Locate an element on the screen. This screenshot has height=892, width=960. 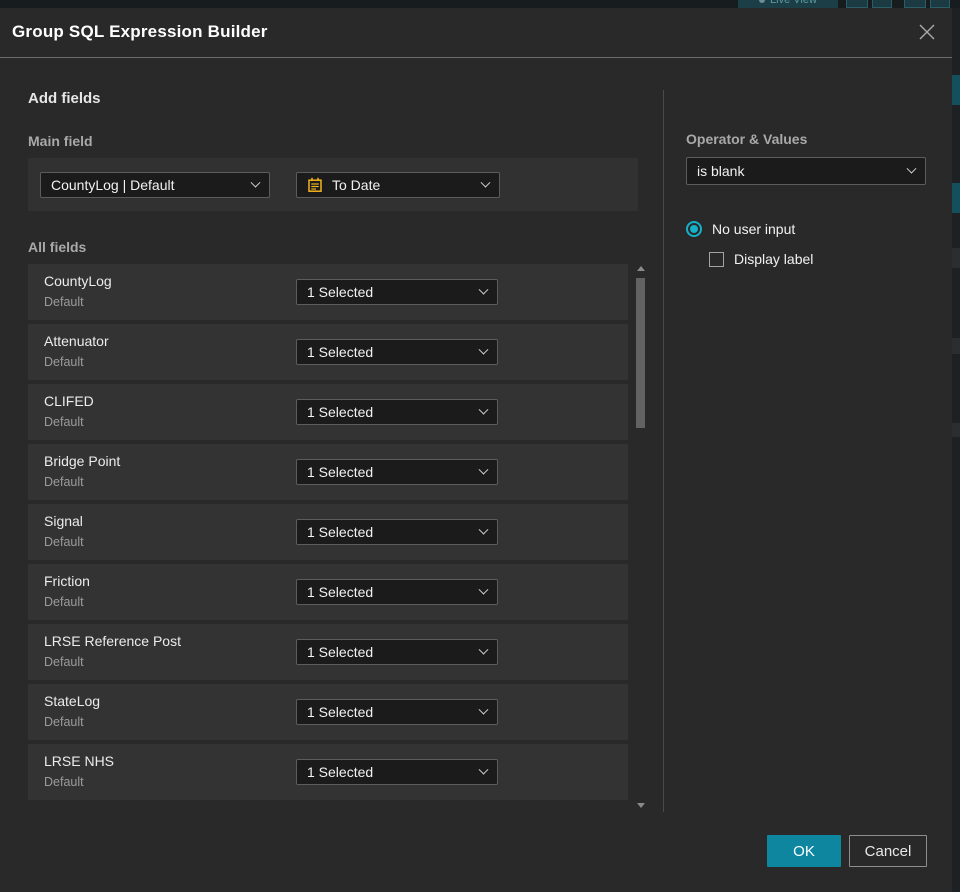
main-field-select-value: CountyLog | Default is located at coordinates (113, 185).